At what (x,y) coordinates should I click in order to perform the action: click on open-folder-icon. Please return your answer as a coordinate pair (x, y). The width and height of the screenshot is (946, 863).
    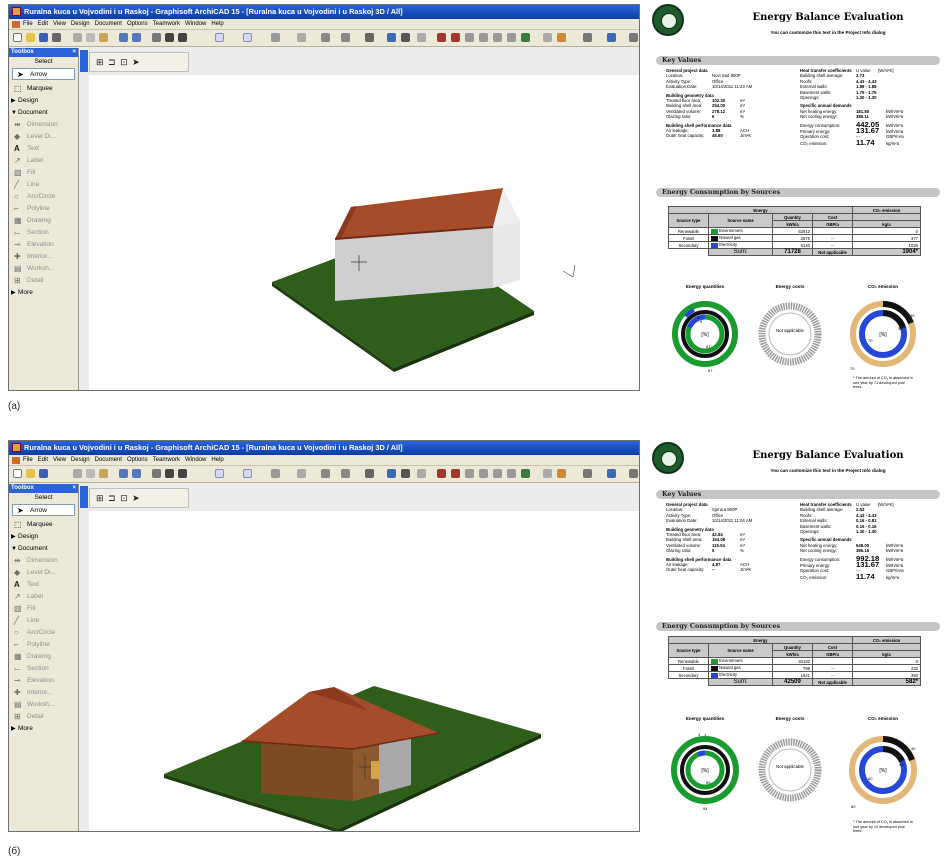
    Looking at the image, I should click on (30, 473).